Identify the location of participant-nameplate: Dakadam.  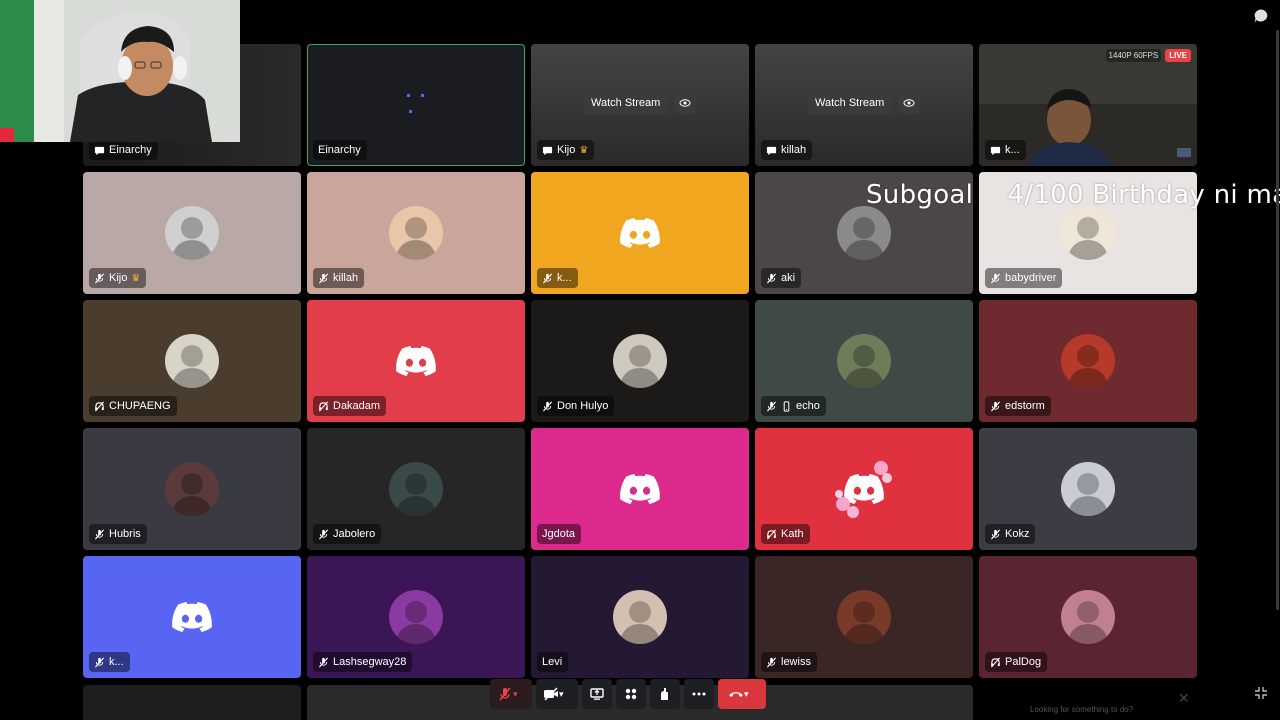
(350, 406).